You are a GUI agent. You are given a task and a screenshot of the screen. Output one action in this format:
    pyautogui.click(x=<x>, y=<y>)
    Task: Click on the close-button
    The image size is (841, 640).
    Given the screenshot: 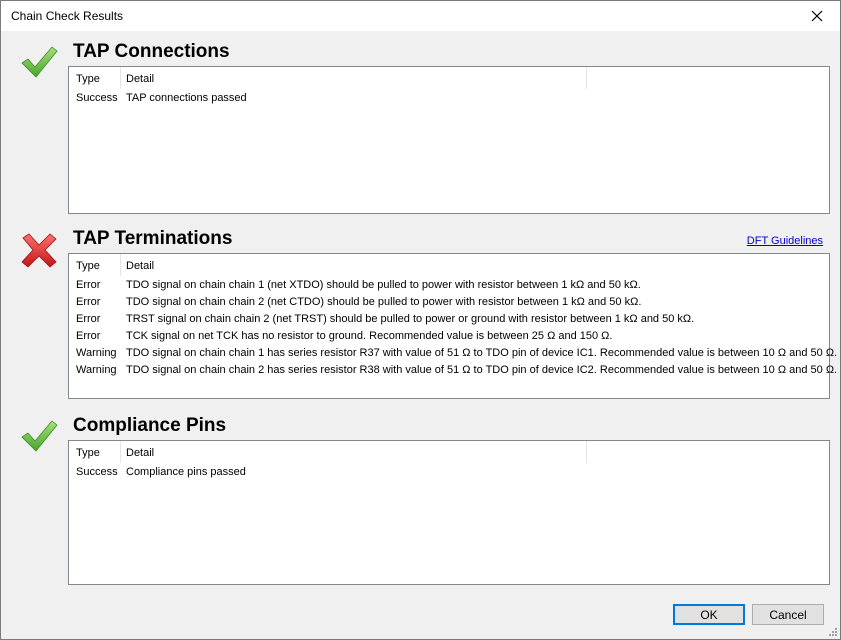 What is the action you would take?
    pyautogui.click(x=817, y=16)
    